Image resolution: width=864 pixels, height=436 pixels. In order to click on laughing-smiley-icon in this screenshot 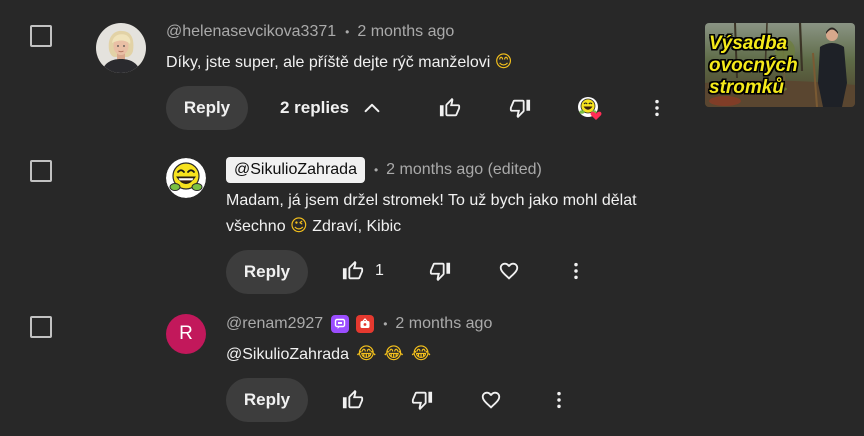, I will do `click(186, 178)`.